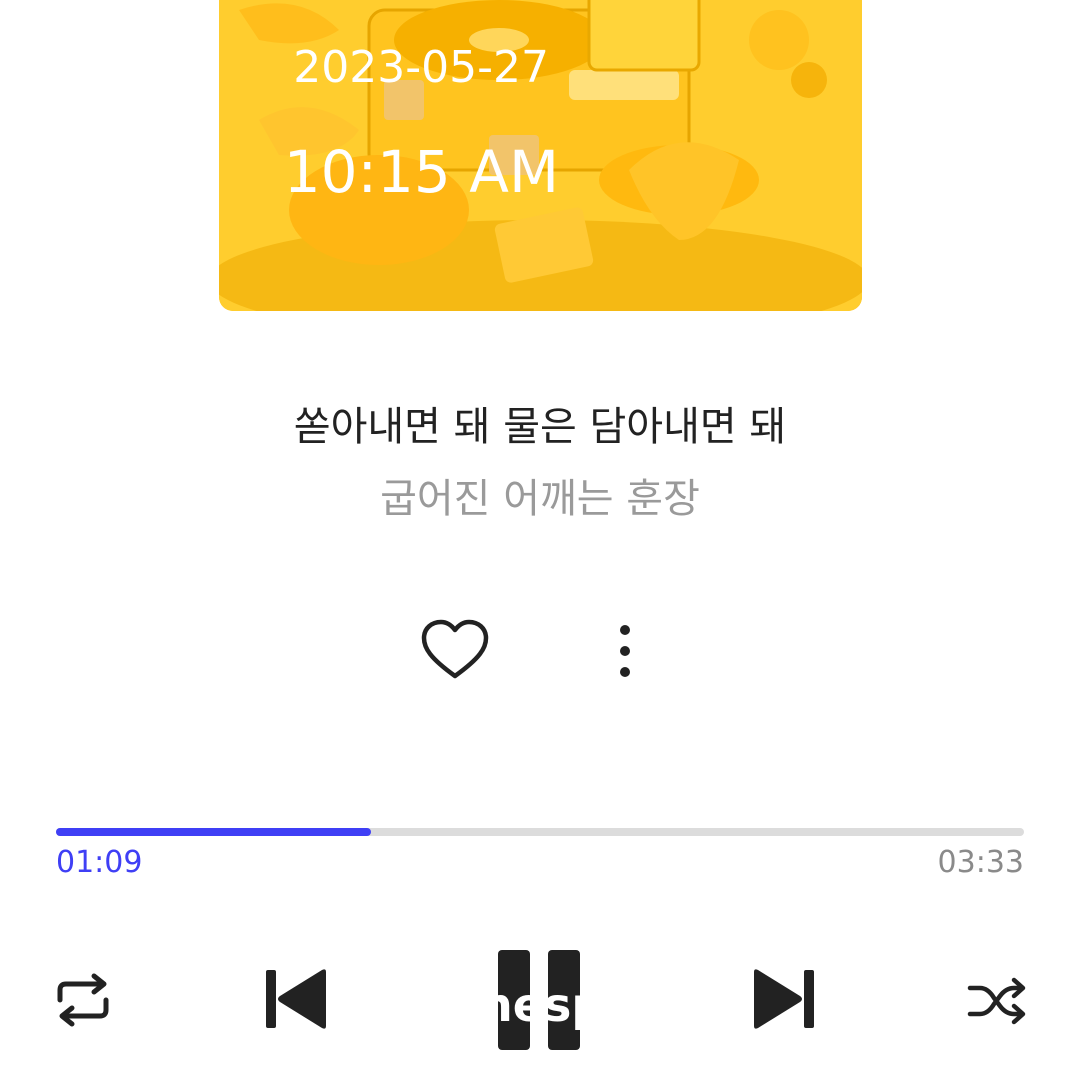 The height and width of the screenshot is (1080, 1080). I want to click on lyric-next-line: 굽어진 어깨는 훈장, so click(540, 495).